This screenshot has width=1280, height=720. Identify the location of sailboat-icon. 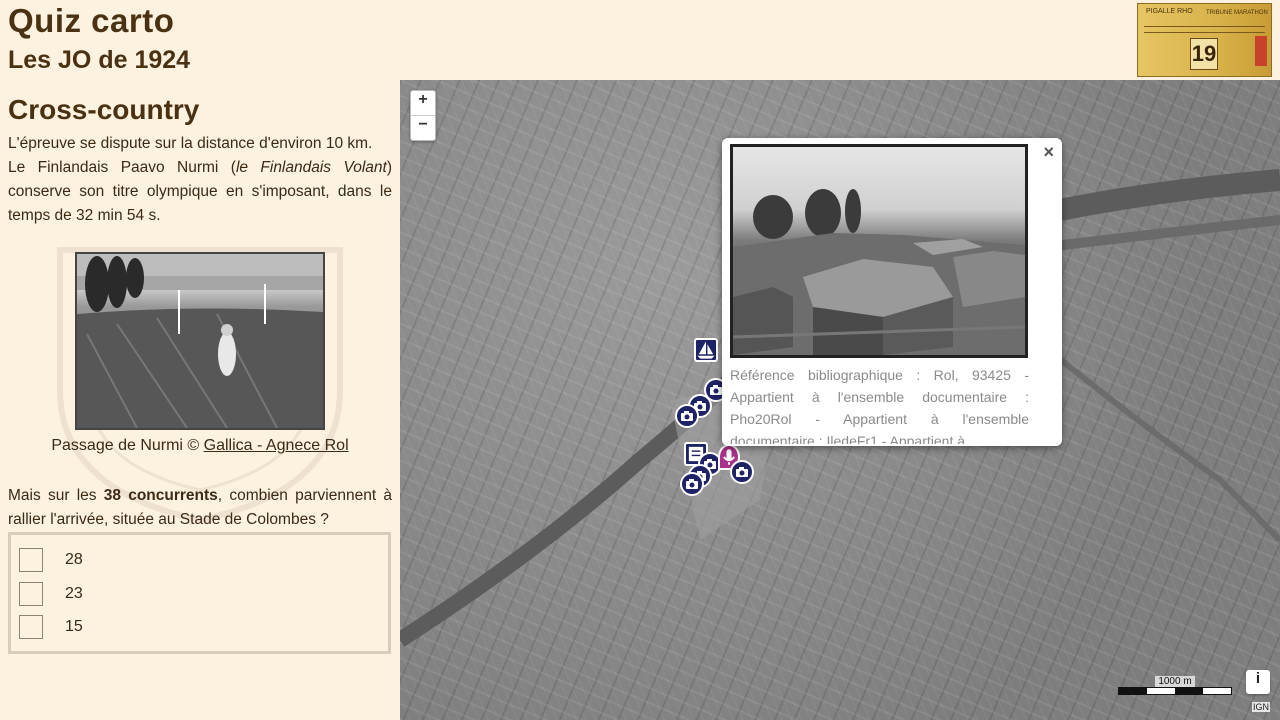
(706, 350).